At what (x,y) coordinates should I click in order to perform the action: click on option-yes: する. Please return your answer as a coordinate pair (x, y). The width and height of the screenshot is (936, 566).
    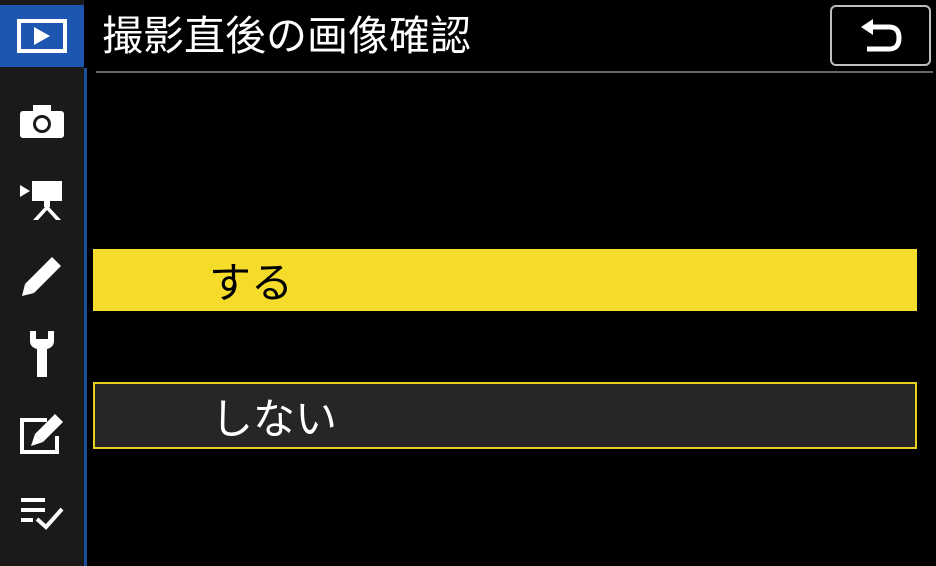
    Looking at the image, I should click on (505, 280).